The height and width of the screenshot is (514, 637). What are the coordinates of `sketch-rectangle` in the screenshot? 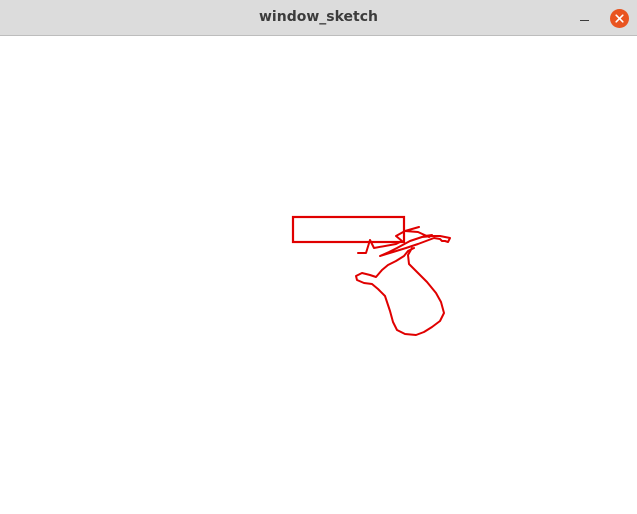 It's located at (348, 229).